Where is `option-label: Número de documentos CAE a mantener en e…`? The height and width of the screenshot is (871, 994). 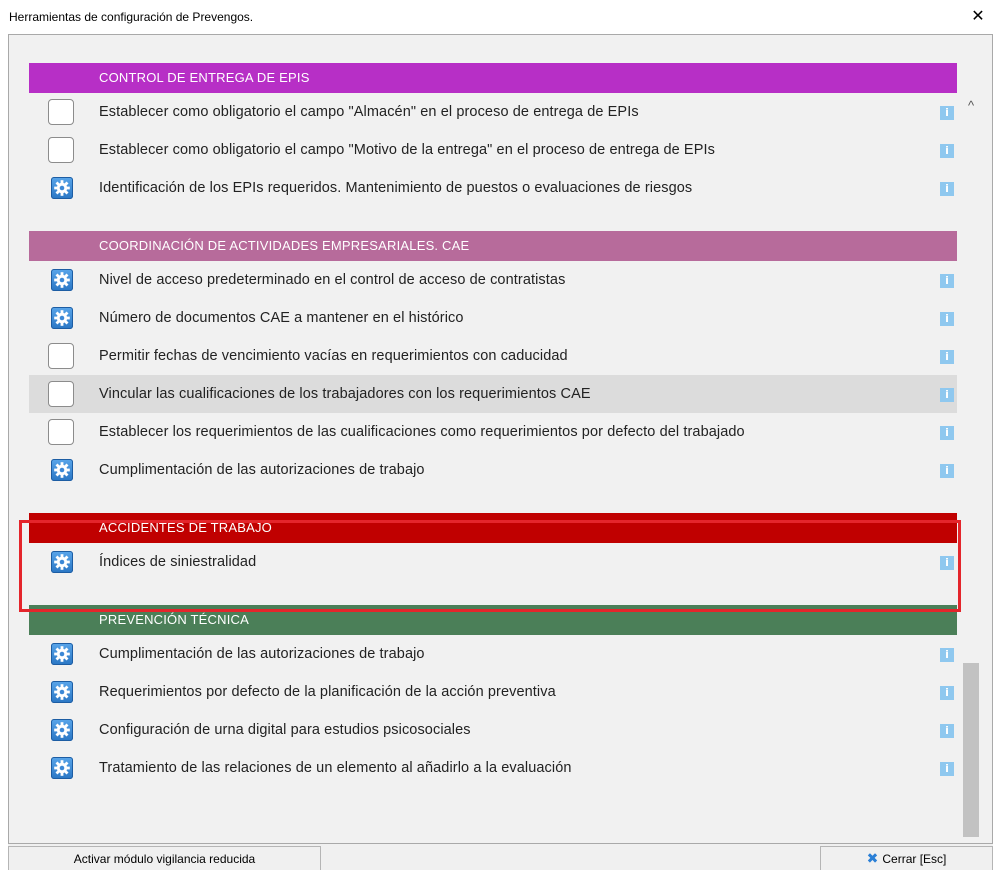
option-label: Número de documentos CAE a mantener en e… is located at coordinates (281, 318).